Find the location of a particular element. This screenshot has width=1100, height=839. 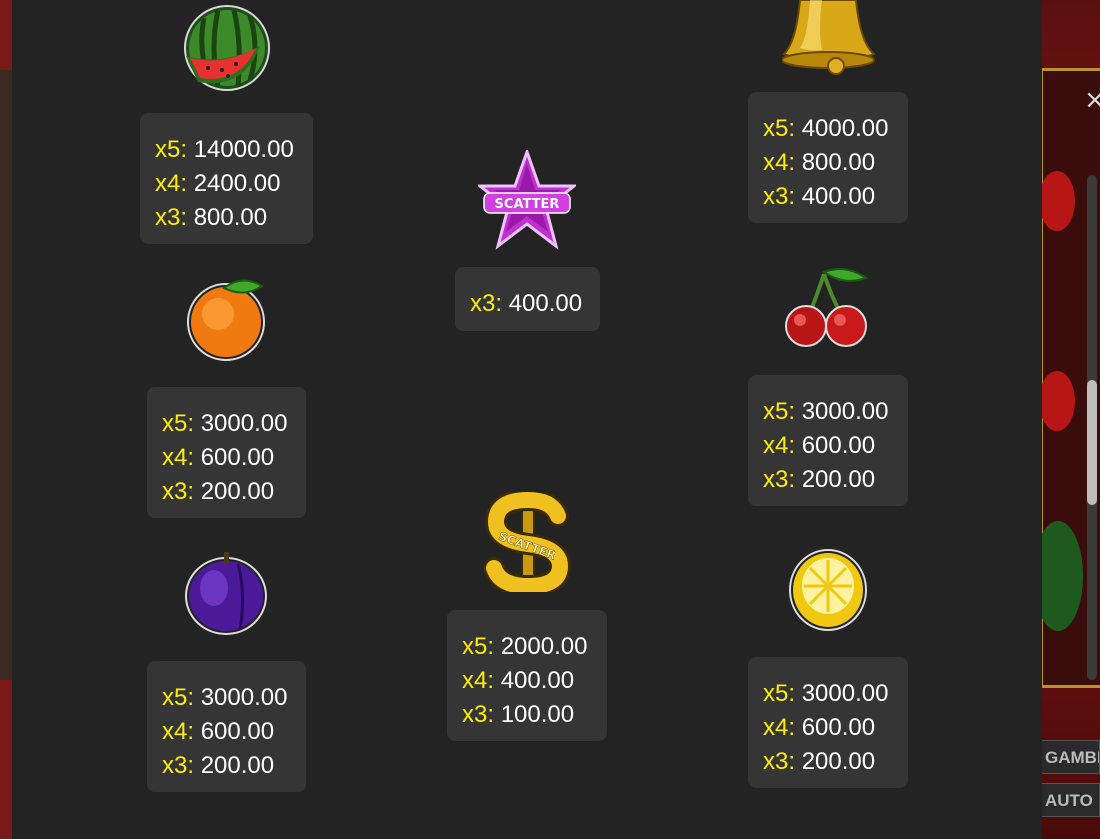

background-reels-left is located at coordinates (6, 419).